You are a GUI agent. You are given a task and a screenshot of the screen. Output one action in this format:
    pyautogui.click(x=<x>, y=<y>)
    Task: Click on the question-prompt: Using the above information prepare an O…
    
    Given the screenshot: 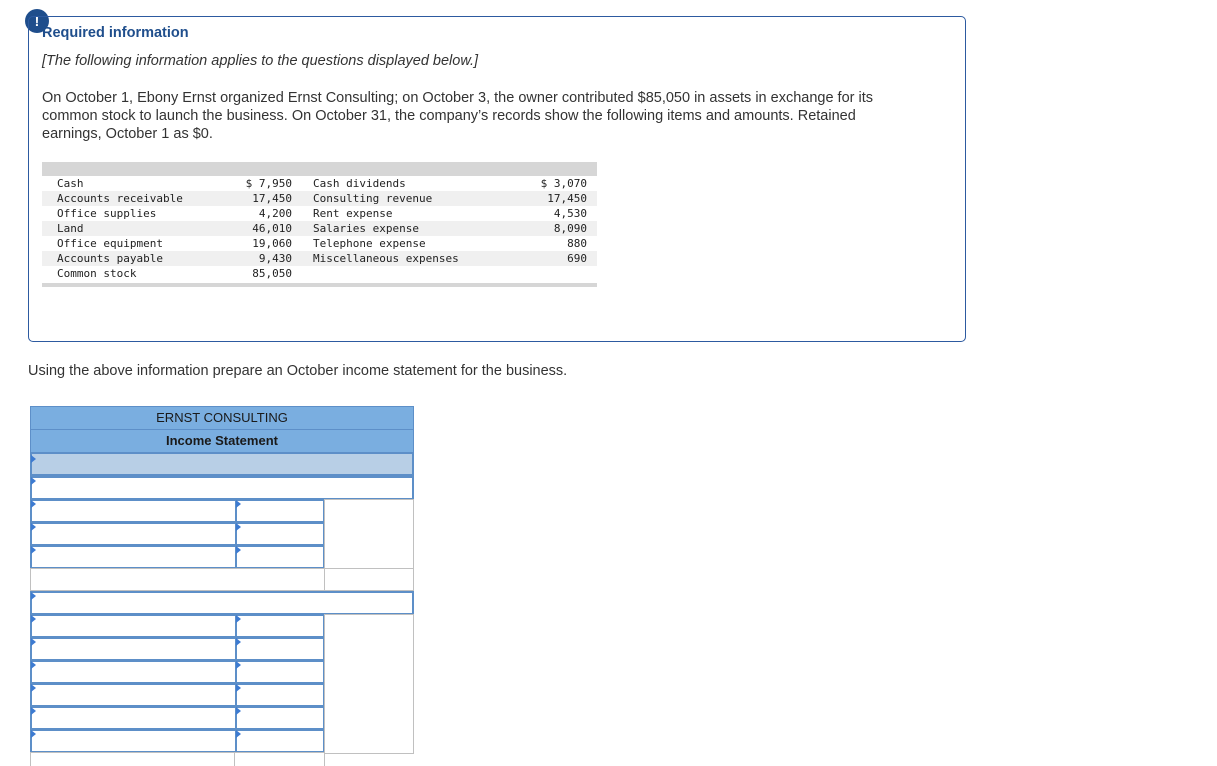 What is the action you would take?
    pyautogui.click(x=298, y=371)
    